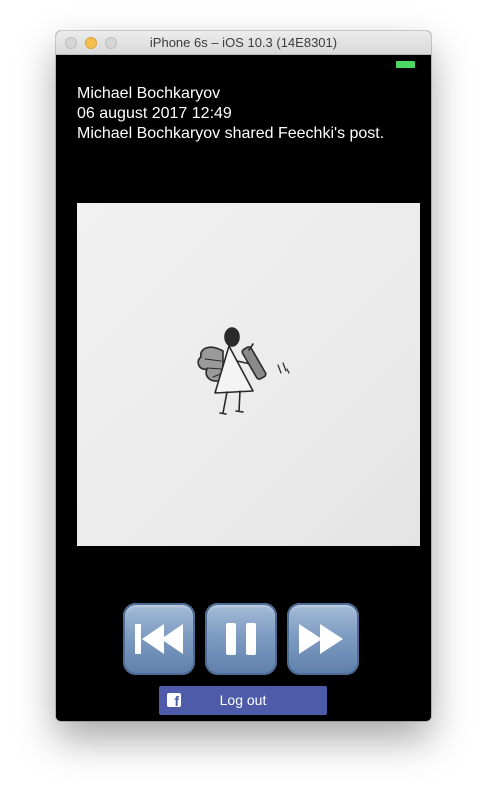 The width and height of the screenshot is (487, 801). I want to click on pause-icon, so click(241, 639).